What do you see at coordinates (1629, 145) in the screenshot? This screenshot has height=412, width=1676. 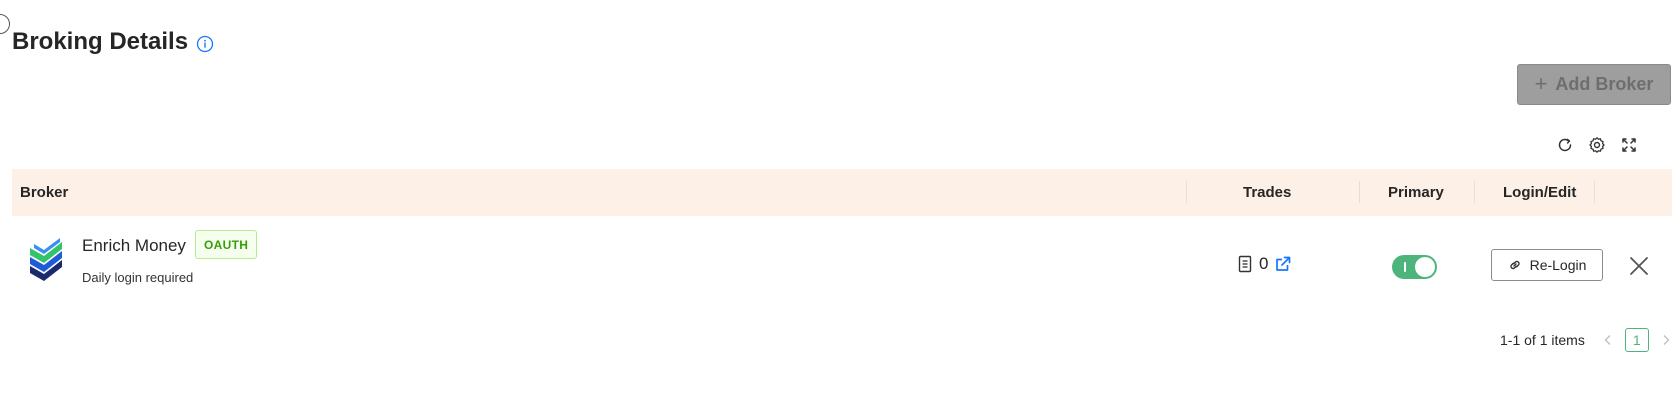 I see `fullscreen-icon` at bounding box center [1629, 145].